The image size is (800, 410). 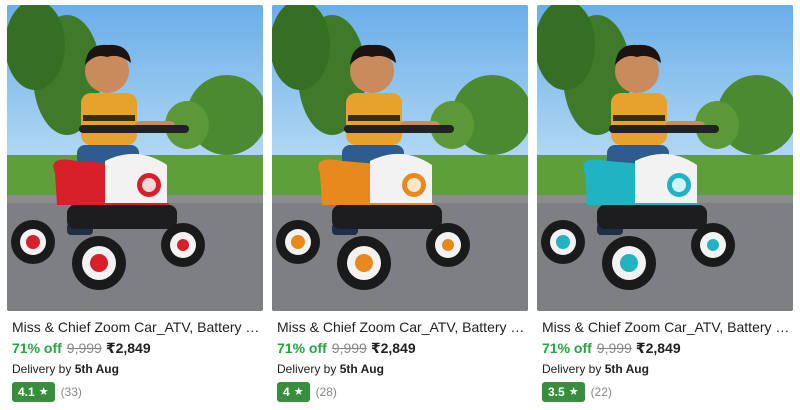 I want to click on rating-value: 3.5, so click(x=556, y=392).